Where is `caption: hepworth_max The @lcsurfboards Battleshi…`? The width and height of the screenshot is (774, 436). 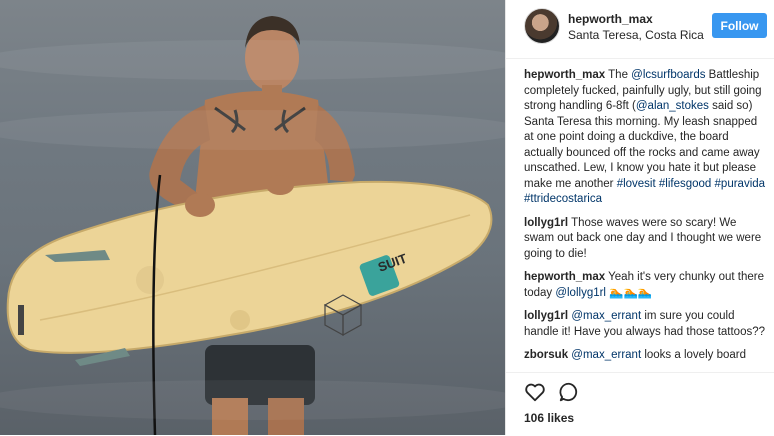 caption: hepworth_max The @lcsurfboards Battleshi… is located at coordinates (645, 137).